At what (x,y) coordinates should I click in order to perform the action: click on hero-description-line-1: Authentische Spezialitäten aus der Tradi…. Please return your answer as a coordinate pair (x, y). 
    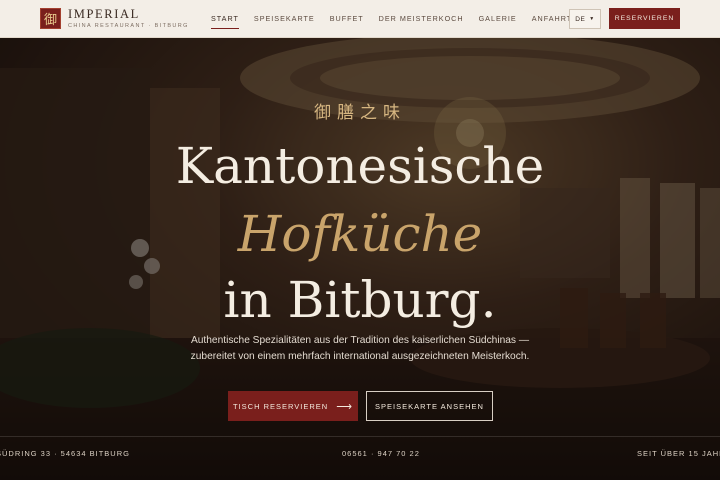
    Looking at the image, I should click on (360, 340).